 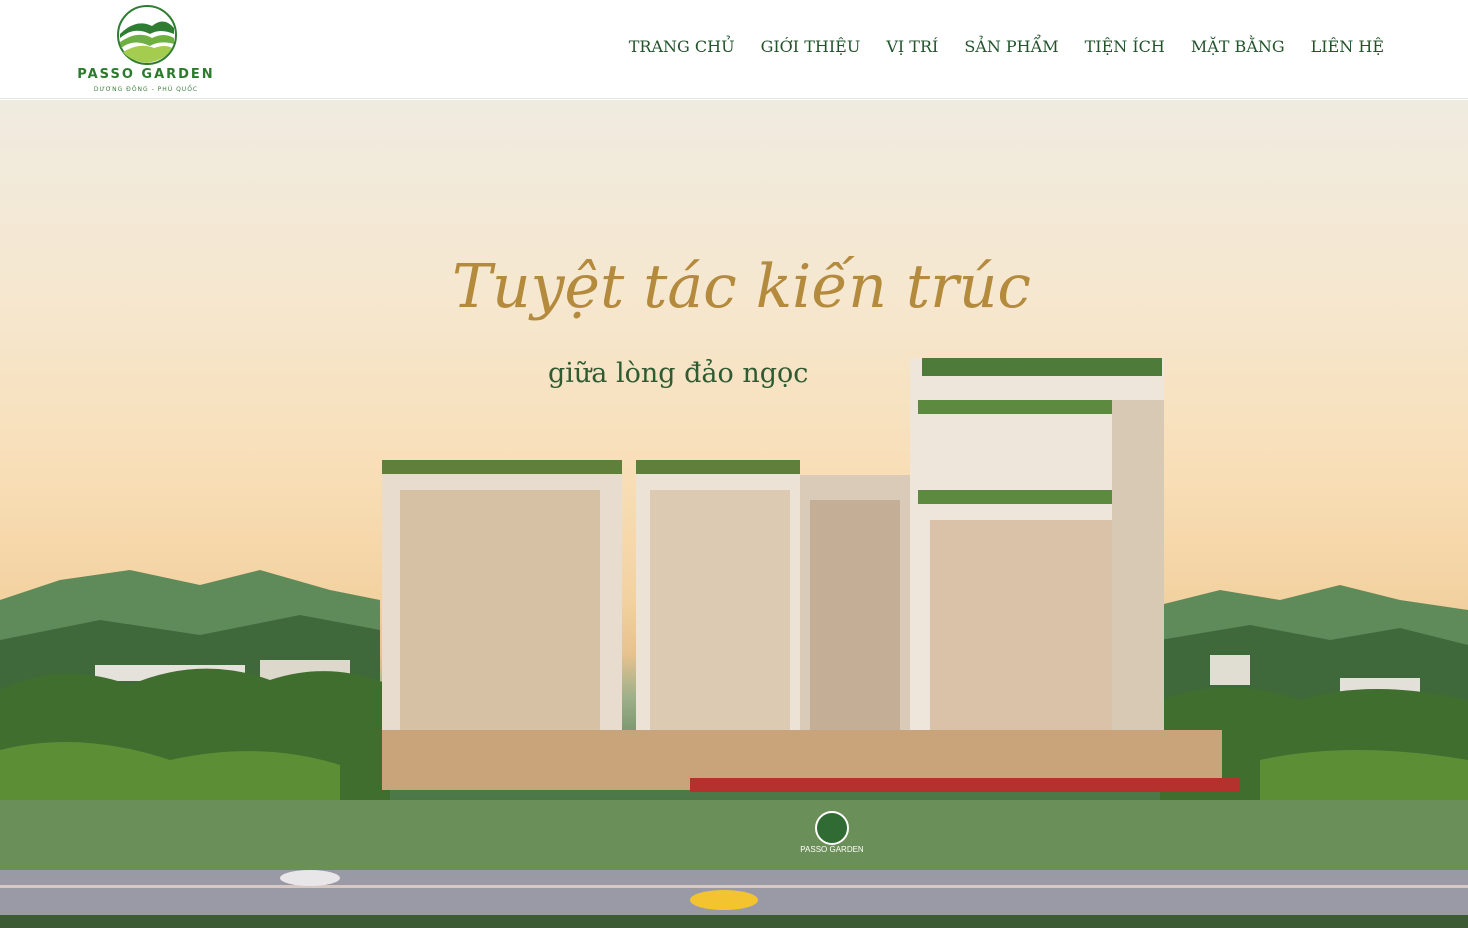 What do you see at coordinates (724, 900) in the screenshot?
I see `yellow-car` at bounding box center [724, 900].